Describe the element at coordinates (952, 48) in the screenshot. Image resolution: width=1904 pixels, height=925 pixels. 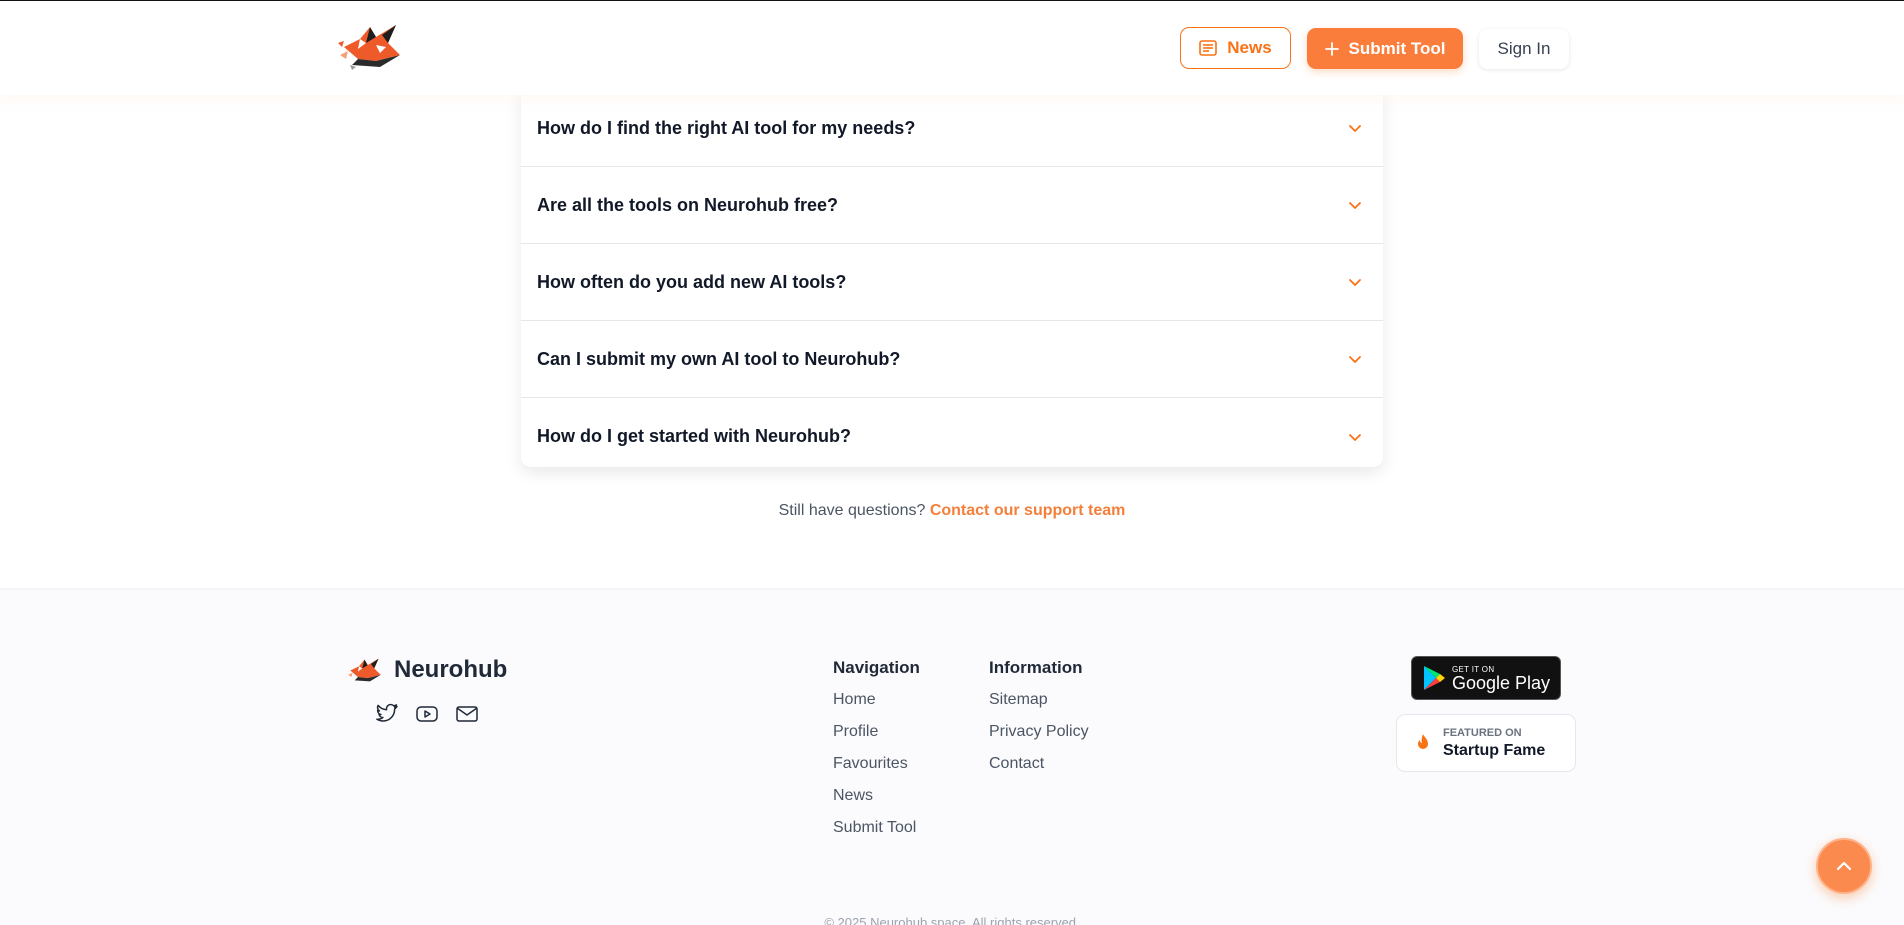
I see `site-header: News Submit Tool Sign In` at that location.